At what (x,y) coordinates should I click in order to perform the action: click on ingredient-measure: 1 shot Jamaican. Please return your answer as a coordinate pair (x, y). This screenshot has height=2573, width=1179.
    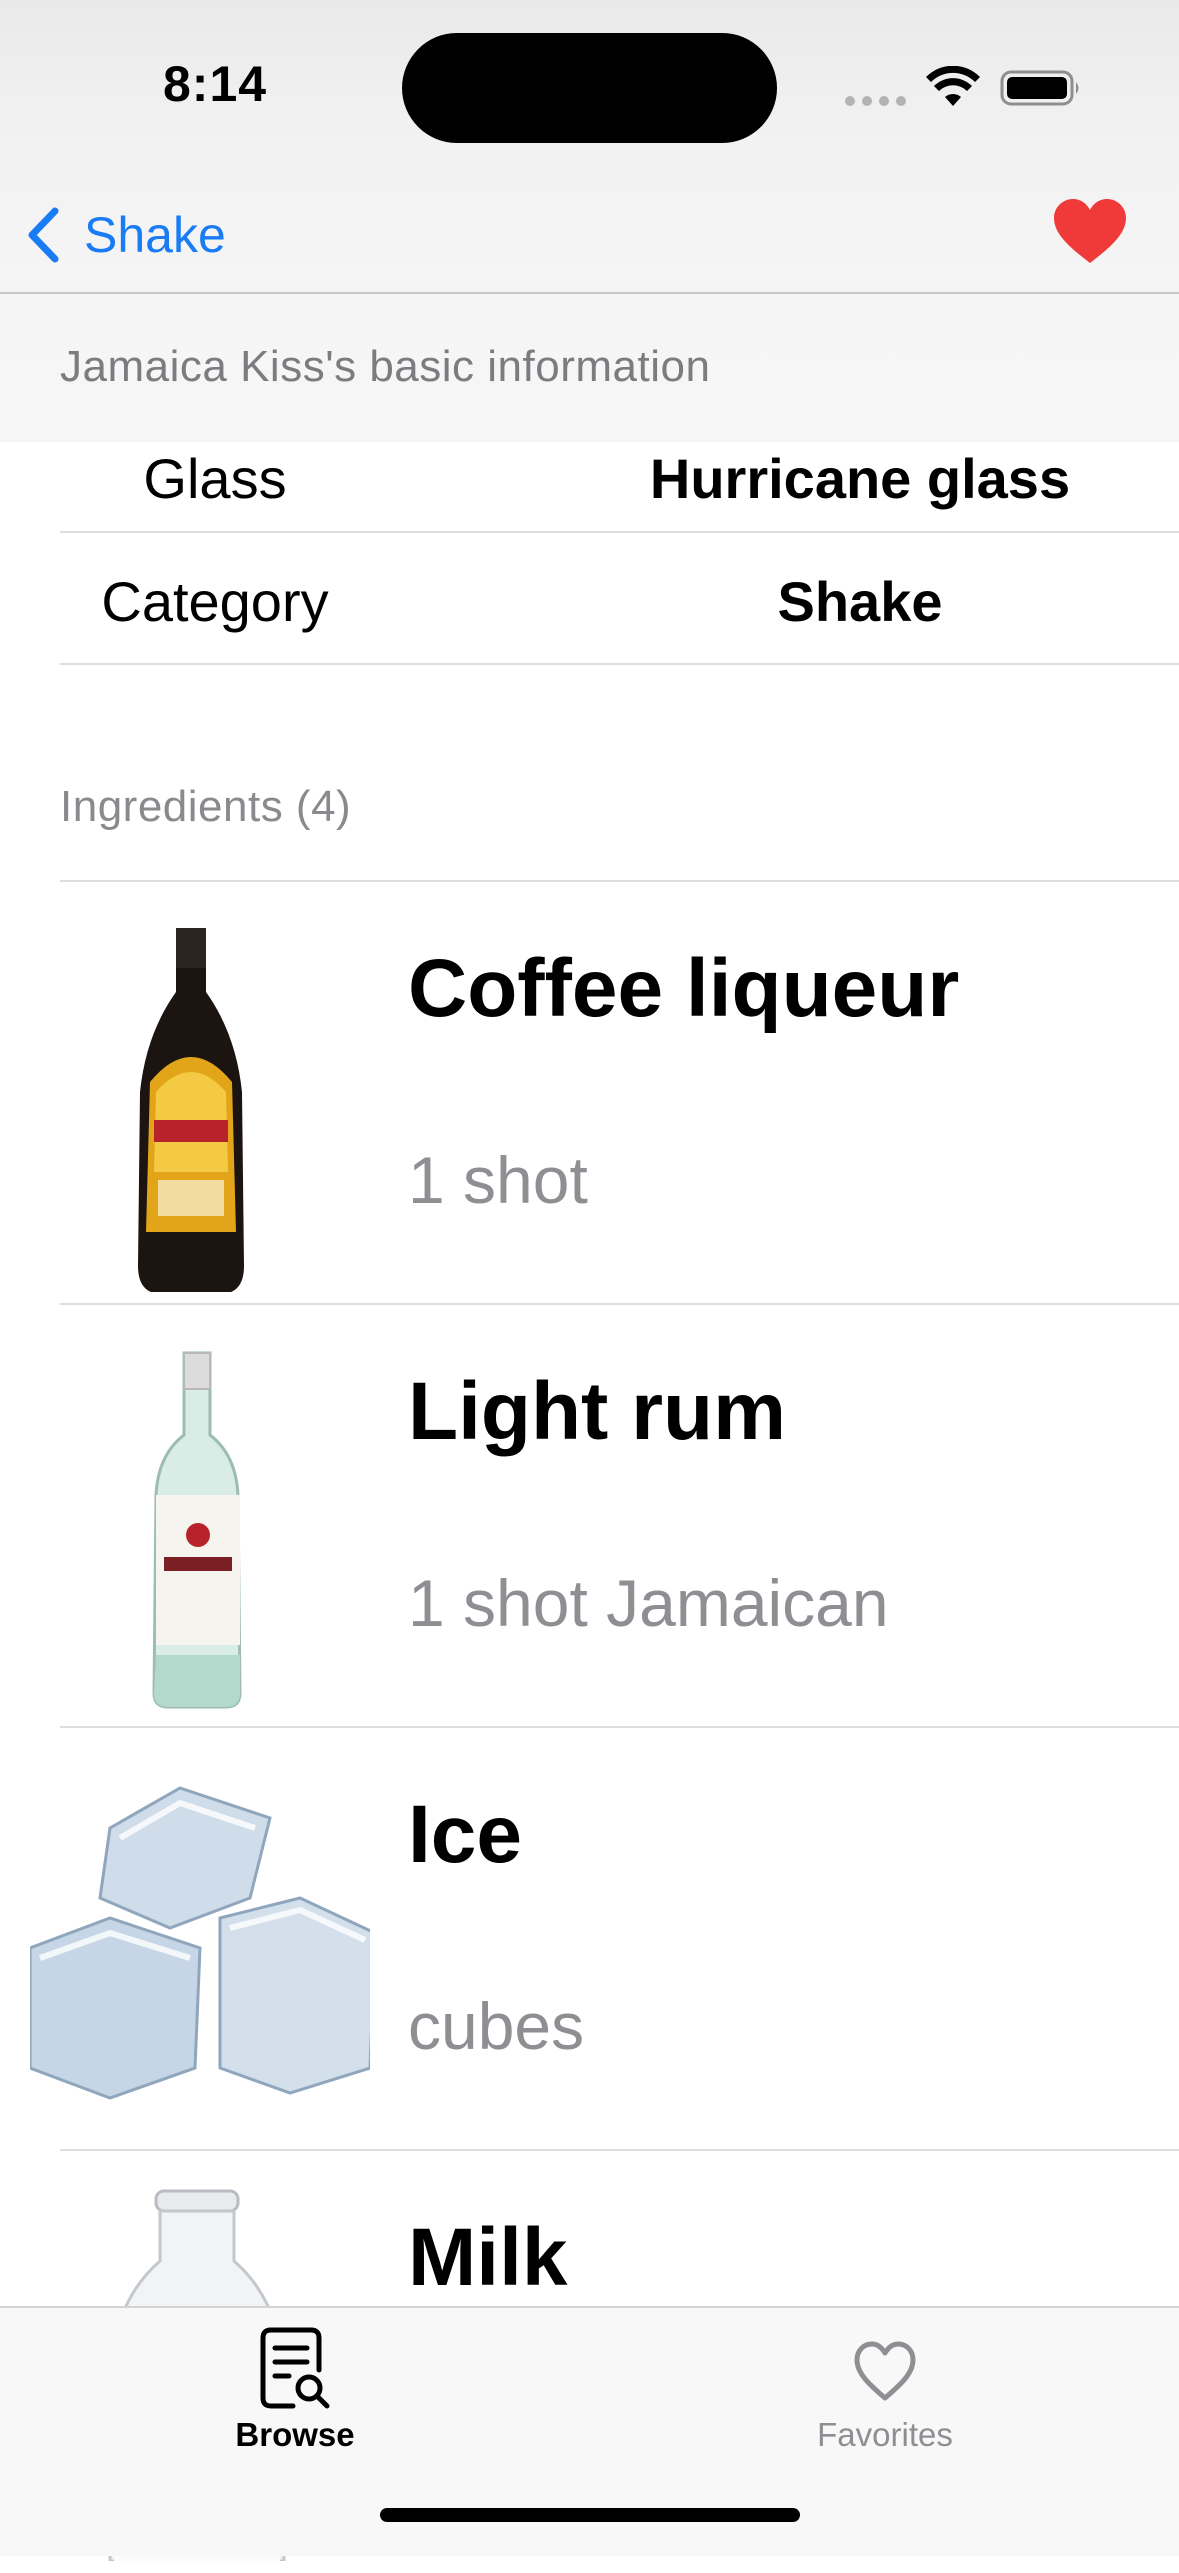
    Looking at the image, I should click on (648, 1603).